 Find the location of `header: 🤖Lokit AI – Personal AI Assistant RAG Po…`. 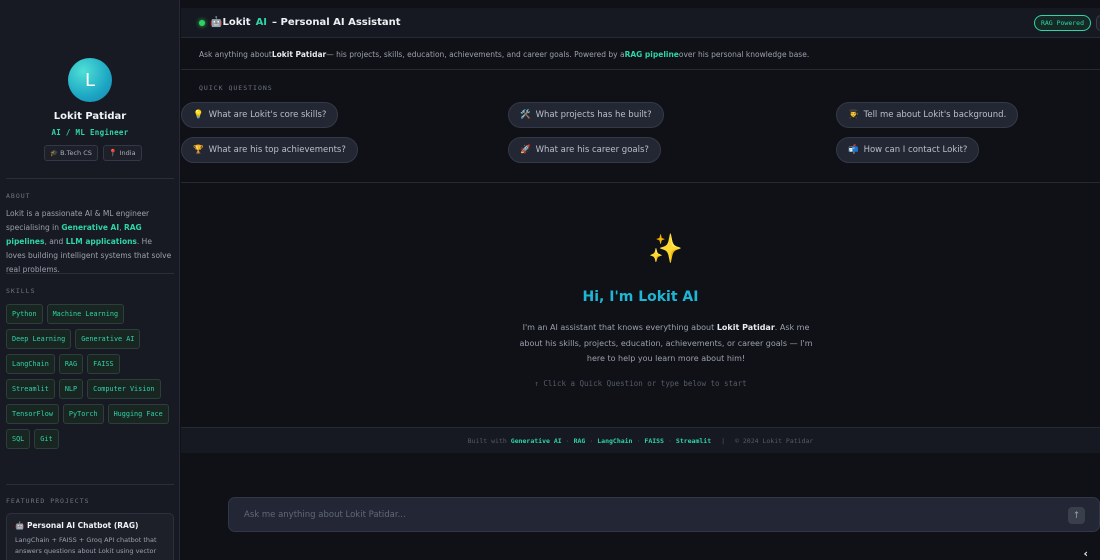

header: 🤖Lokit AI – Personal AI Assistant RAG Po… is located at coordinates (640, 23).